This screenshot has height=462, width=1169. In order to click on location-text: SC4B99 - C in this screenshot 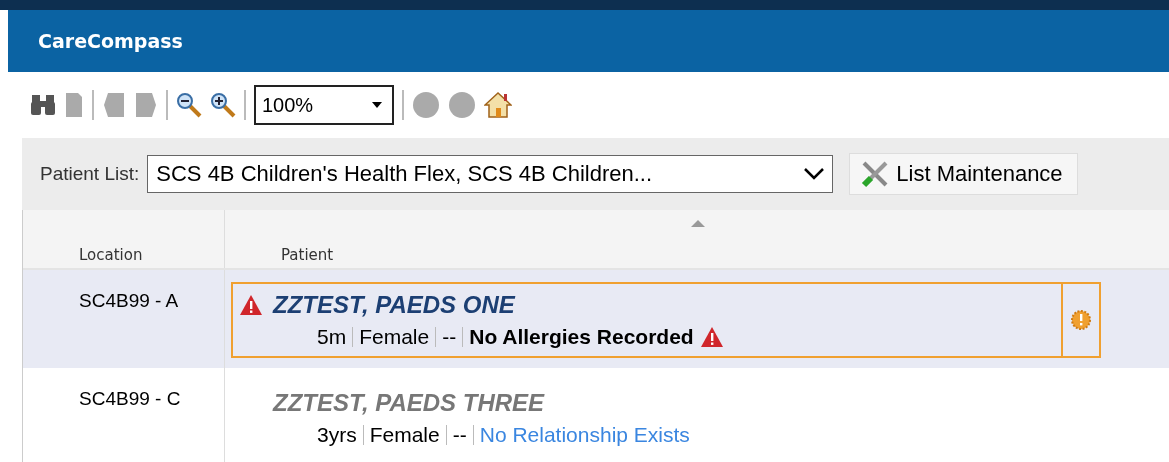, I will do `click(130, 398)`.